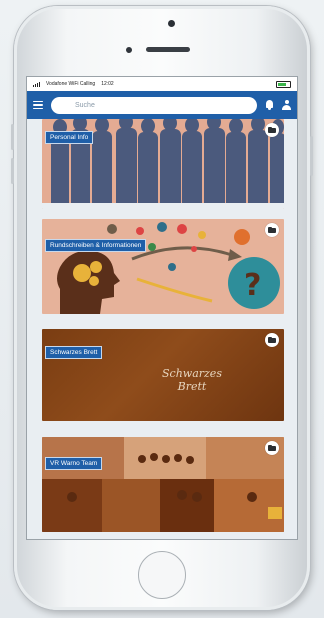 Image resolution: width=324 pixels, height=618 pixels. Describe the element at coordinates (311, 156) in the screenshot. I see `power-button` at that location.